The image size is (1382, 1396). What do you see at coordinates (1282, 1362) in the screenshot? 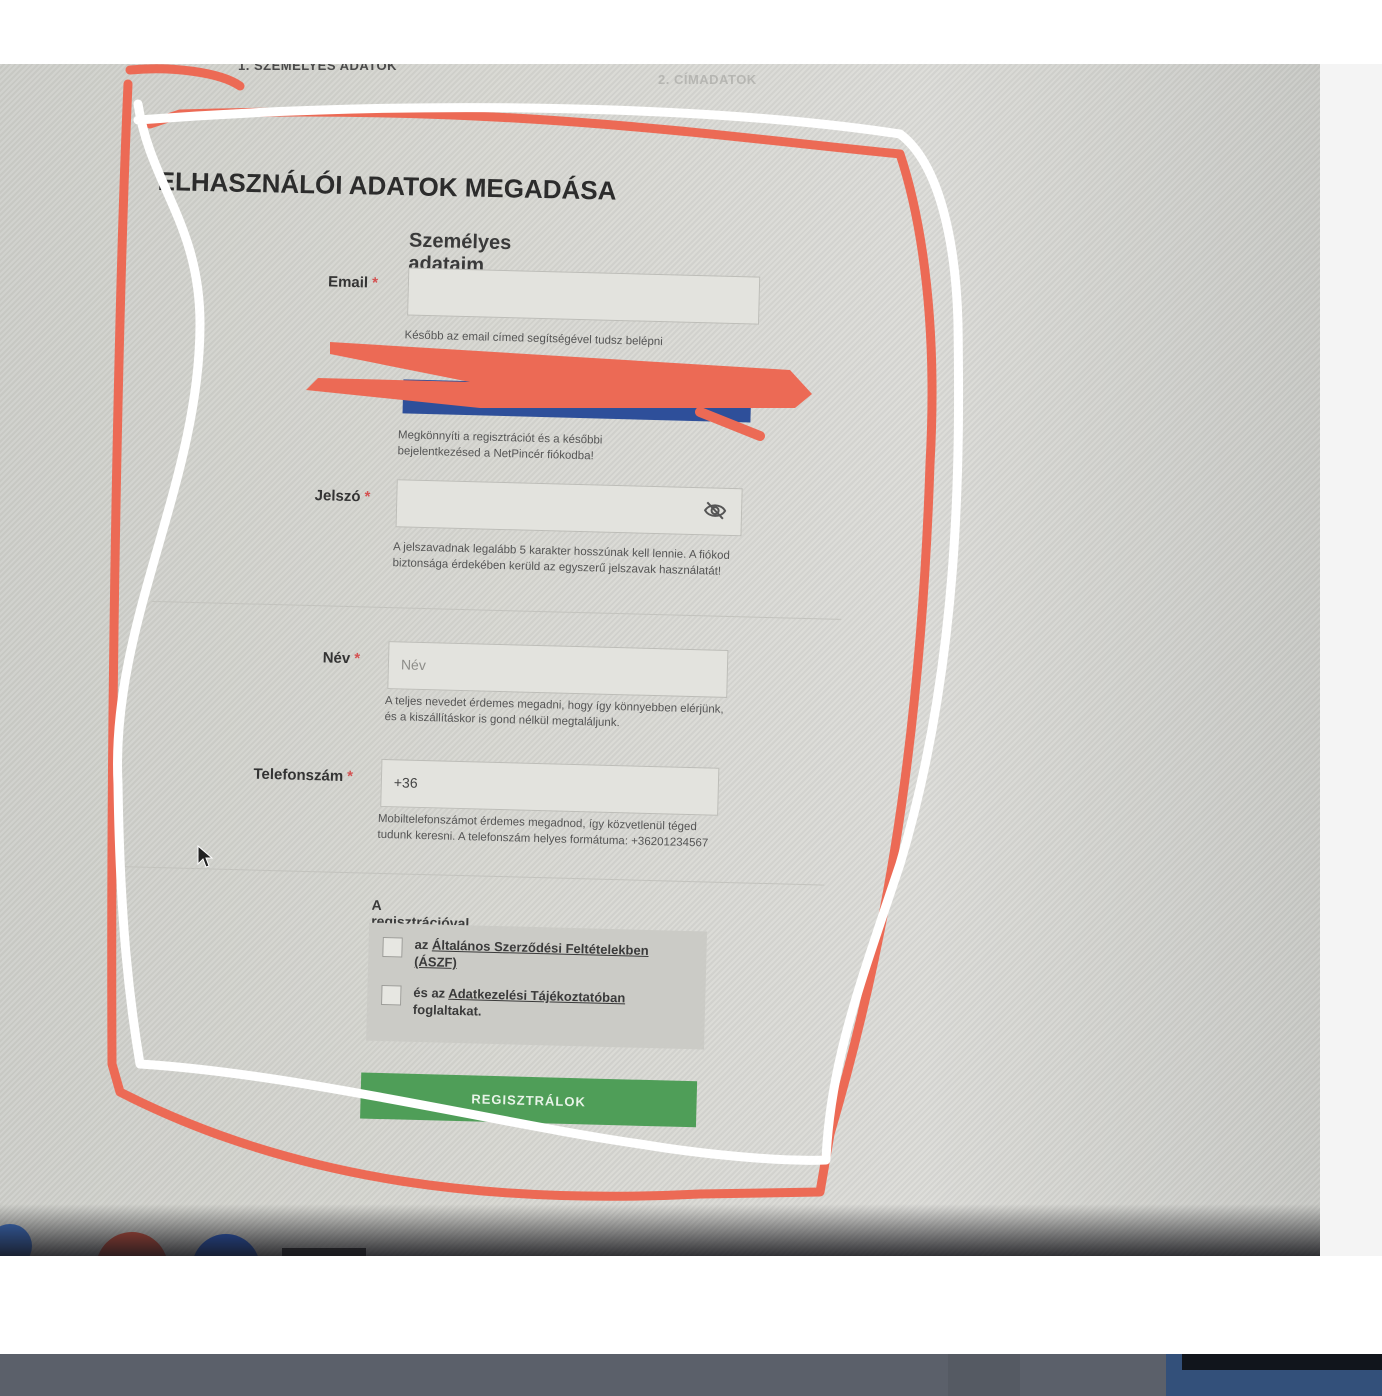
I see `bottom-bar-strip` at bounding box center [1282, 1362].